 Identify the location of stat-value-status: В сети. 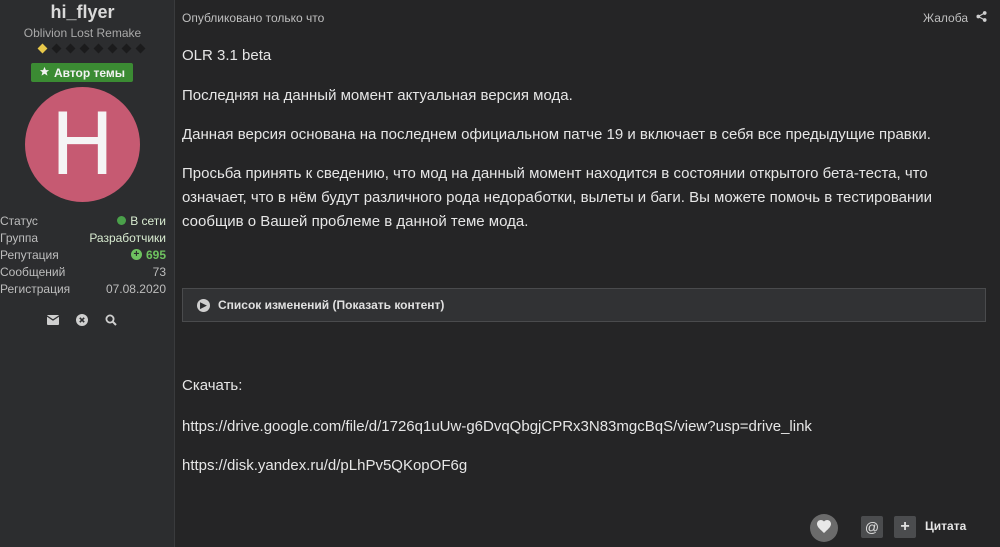
(148, 220).